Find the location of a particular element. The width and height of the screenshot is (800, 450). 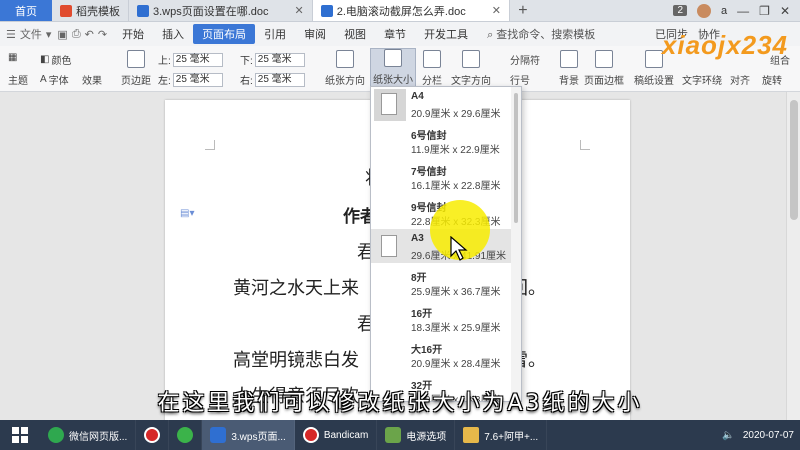

poem-line: 黄河之水天上来 is located at coordinates (296, 288).